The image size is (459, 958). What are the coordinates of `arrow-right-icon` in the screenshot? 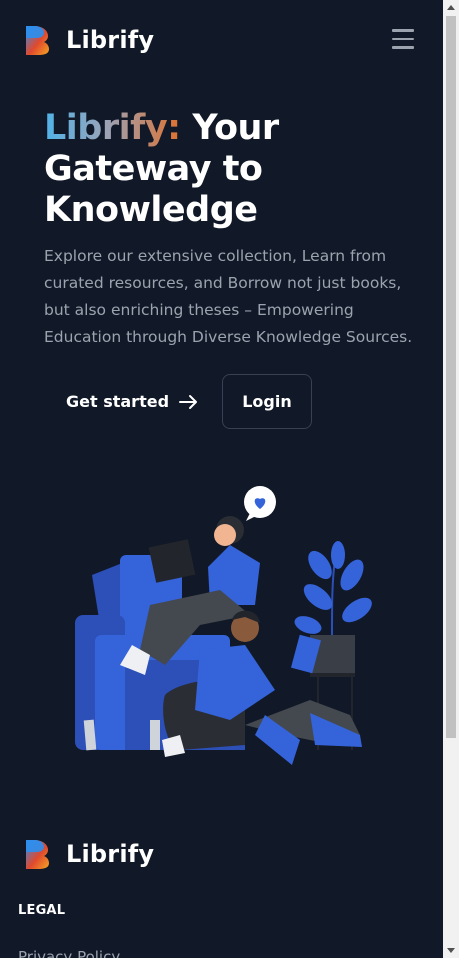 It's located at (188, 401).